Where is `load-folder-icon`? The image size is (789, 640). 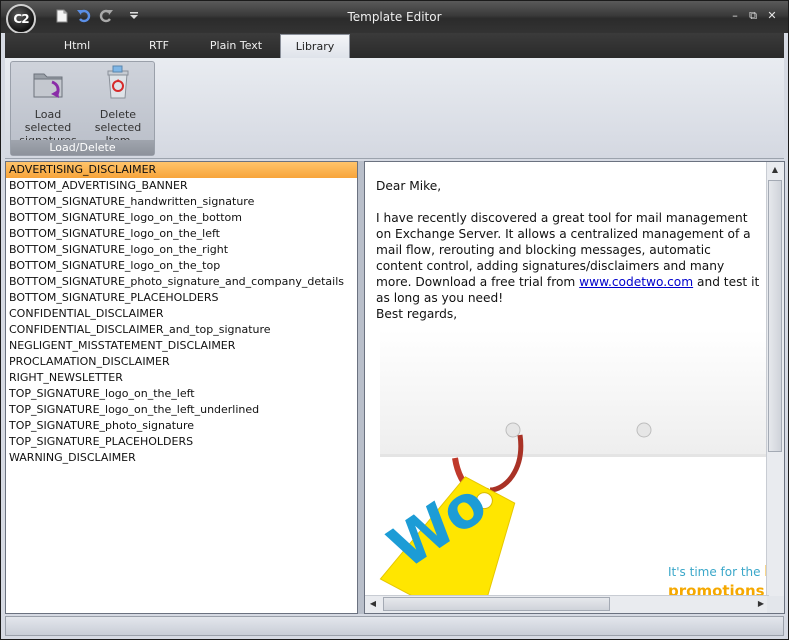
load-folder-icon is located at coordinates (48, 85).